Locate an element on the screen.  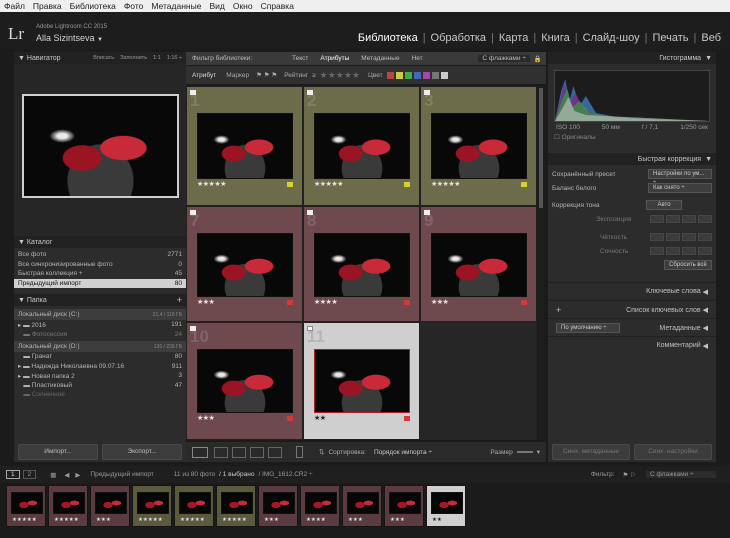
folder-row: ▬ Пластиковый 47 is located at coordinates (100, 386).